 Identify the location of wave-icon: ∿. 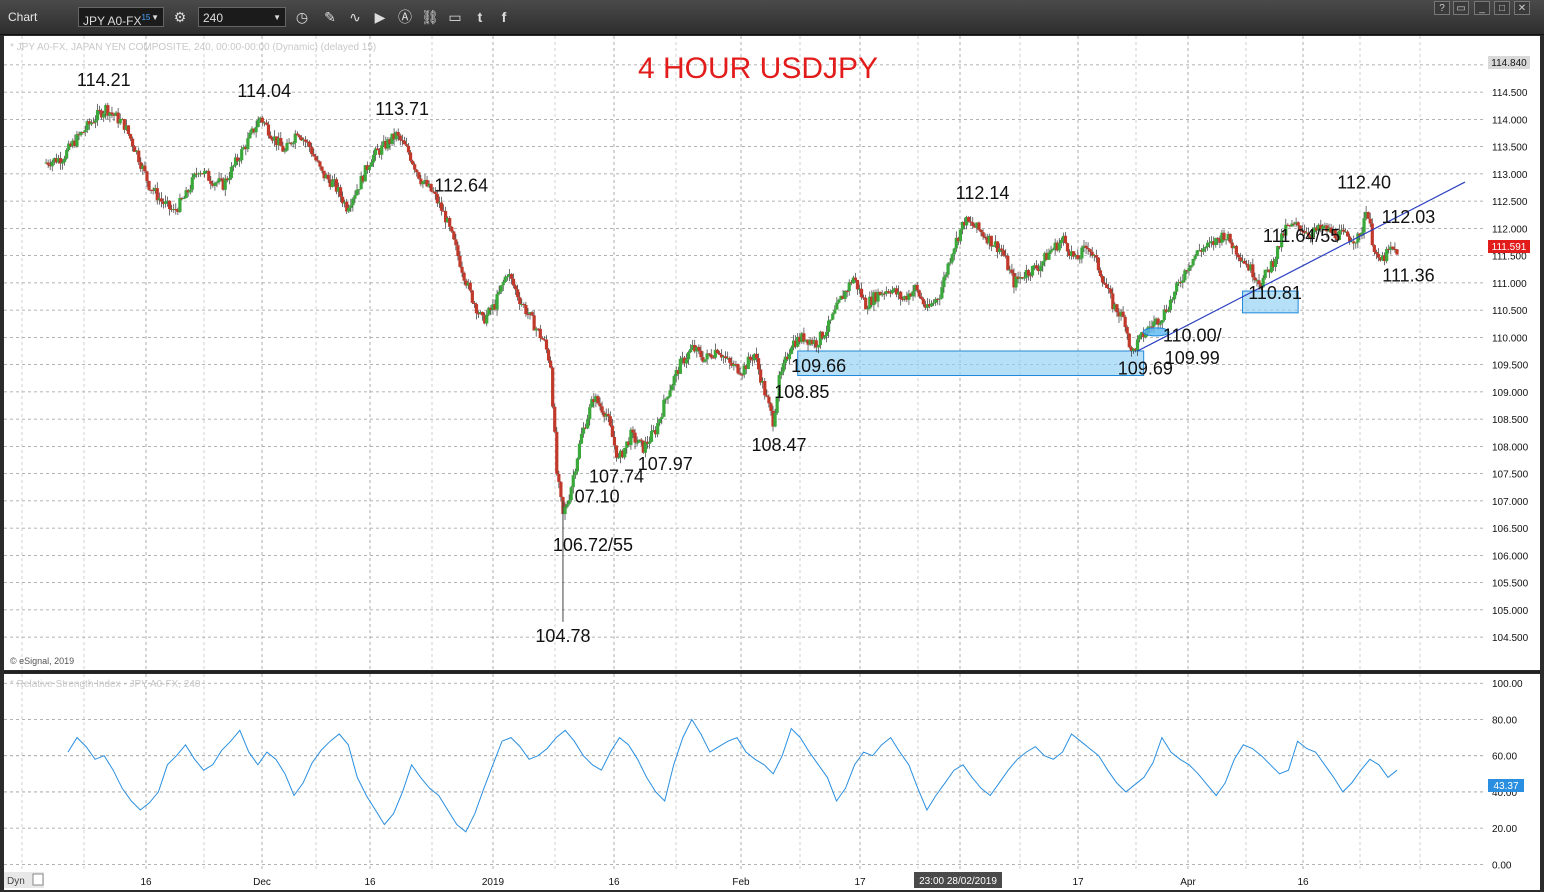
(355, 17).